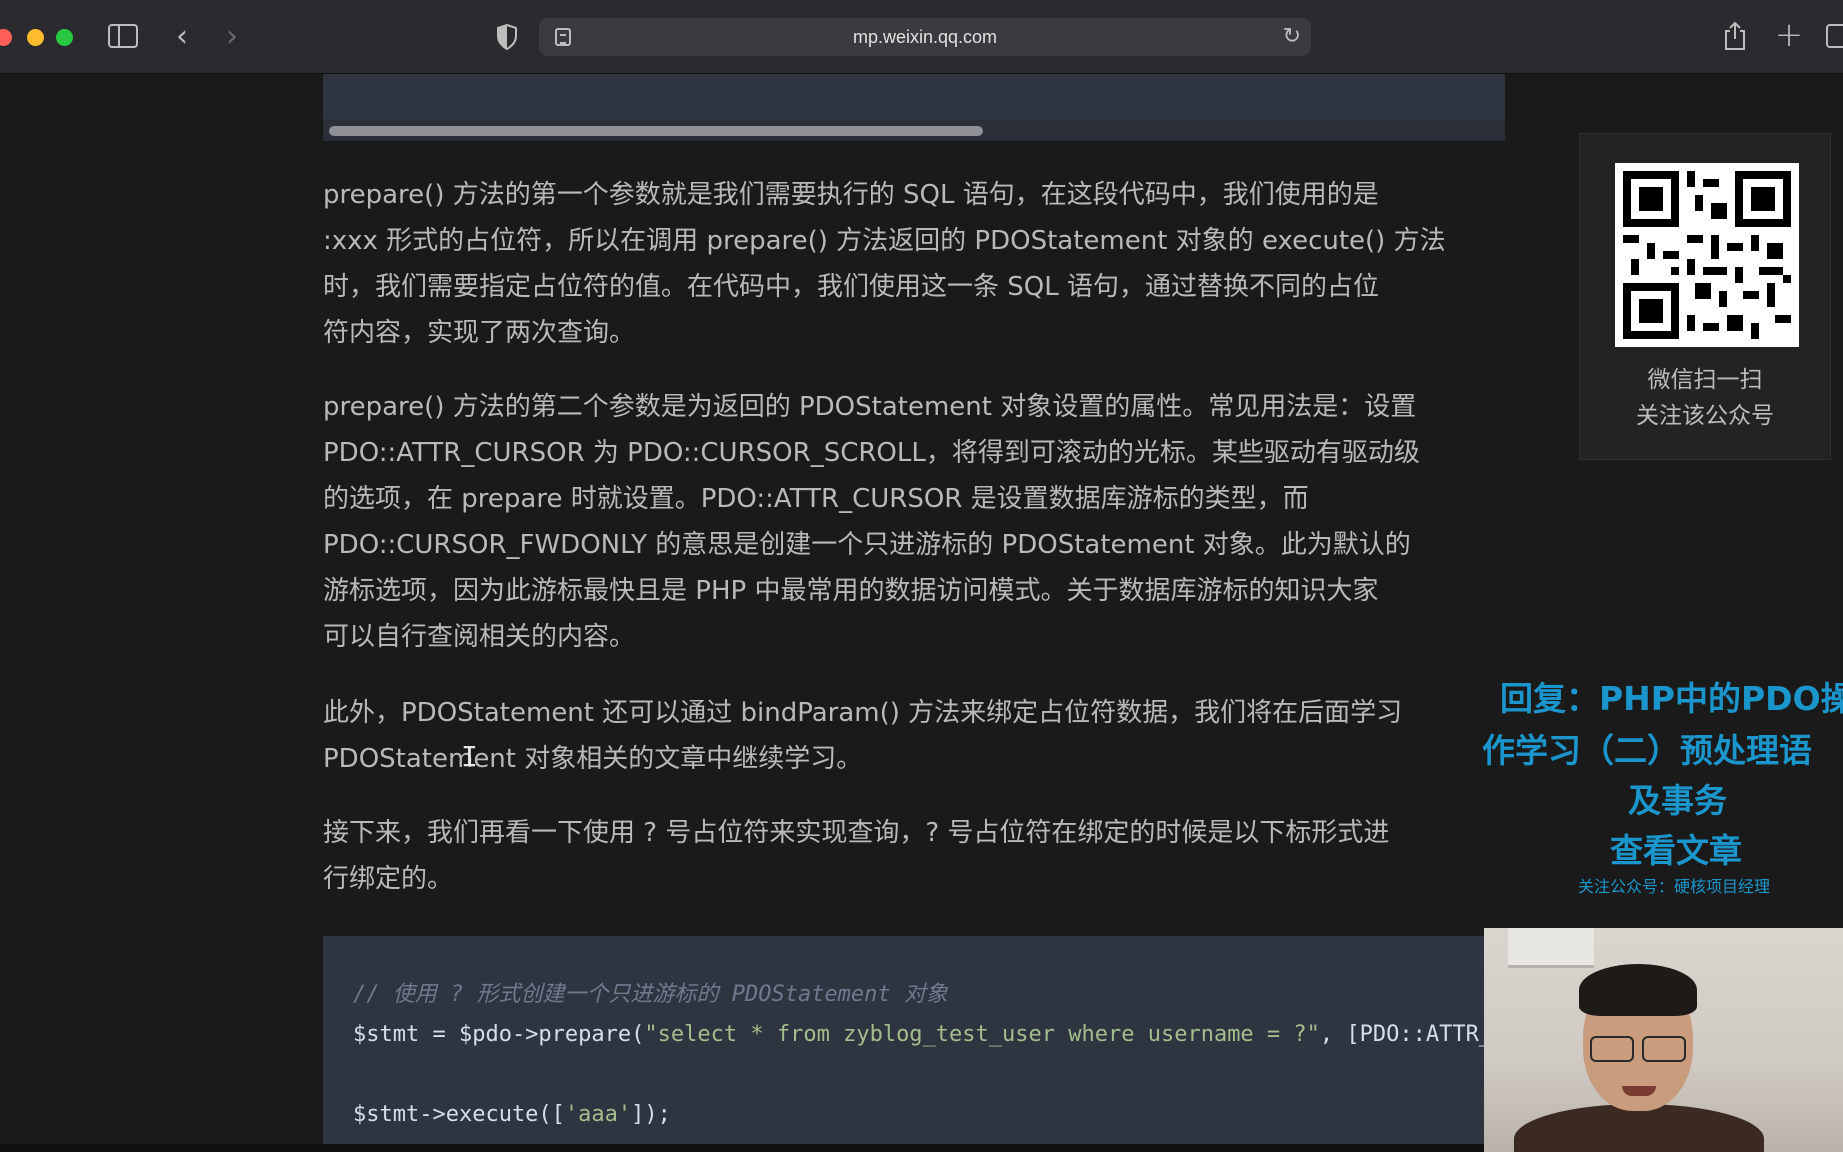 Image resolution: width=1843 pixels, height=1152 pixels. Describe the element at coordinates (459, 1114) in the screenshot. I see `code-token: $stmt->execute([` at that location.